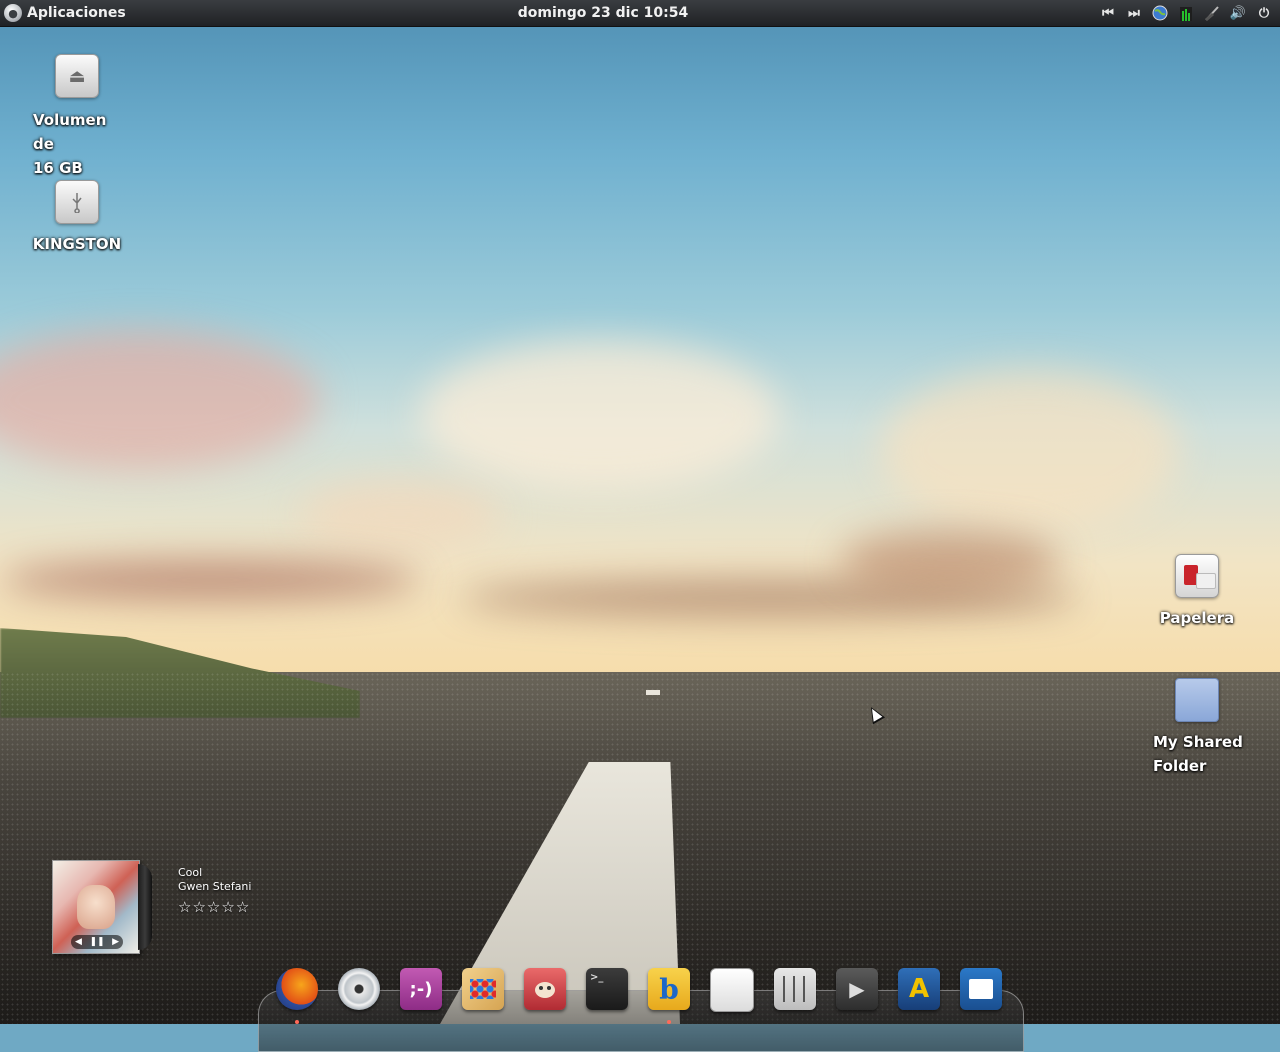 This screenshot has width=1280, height=1052. I want to click on skip-forward-icon: ⏭, so click(1134, 13).